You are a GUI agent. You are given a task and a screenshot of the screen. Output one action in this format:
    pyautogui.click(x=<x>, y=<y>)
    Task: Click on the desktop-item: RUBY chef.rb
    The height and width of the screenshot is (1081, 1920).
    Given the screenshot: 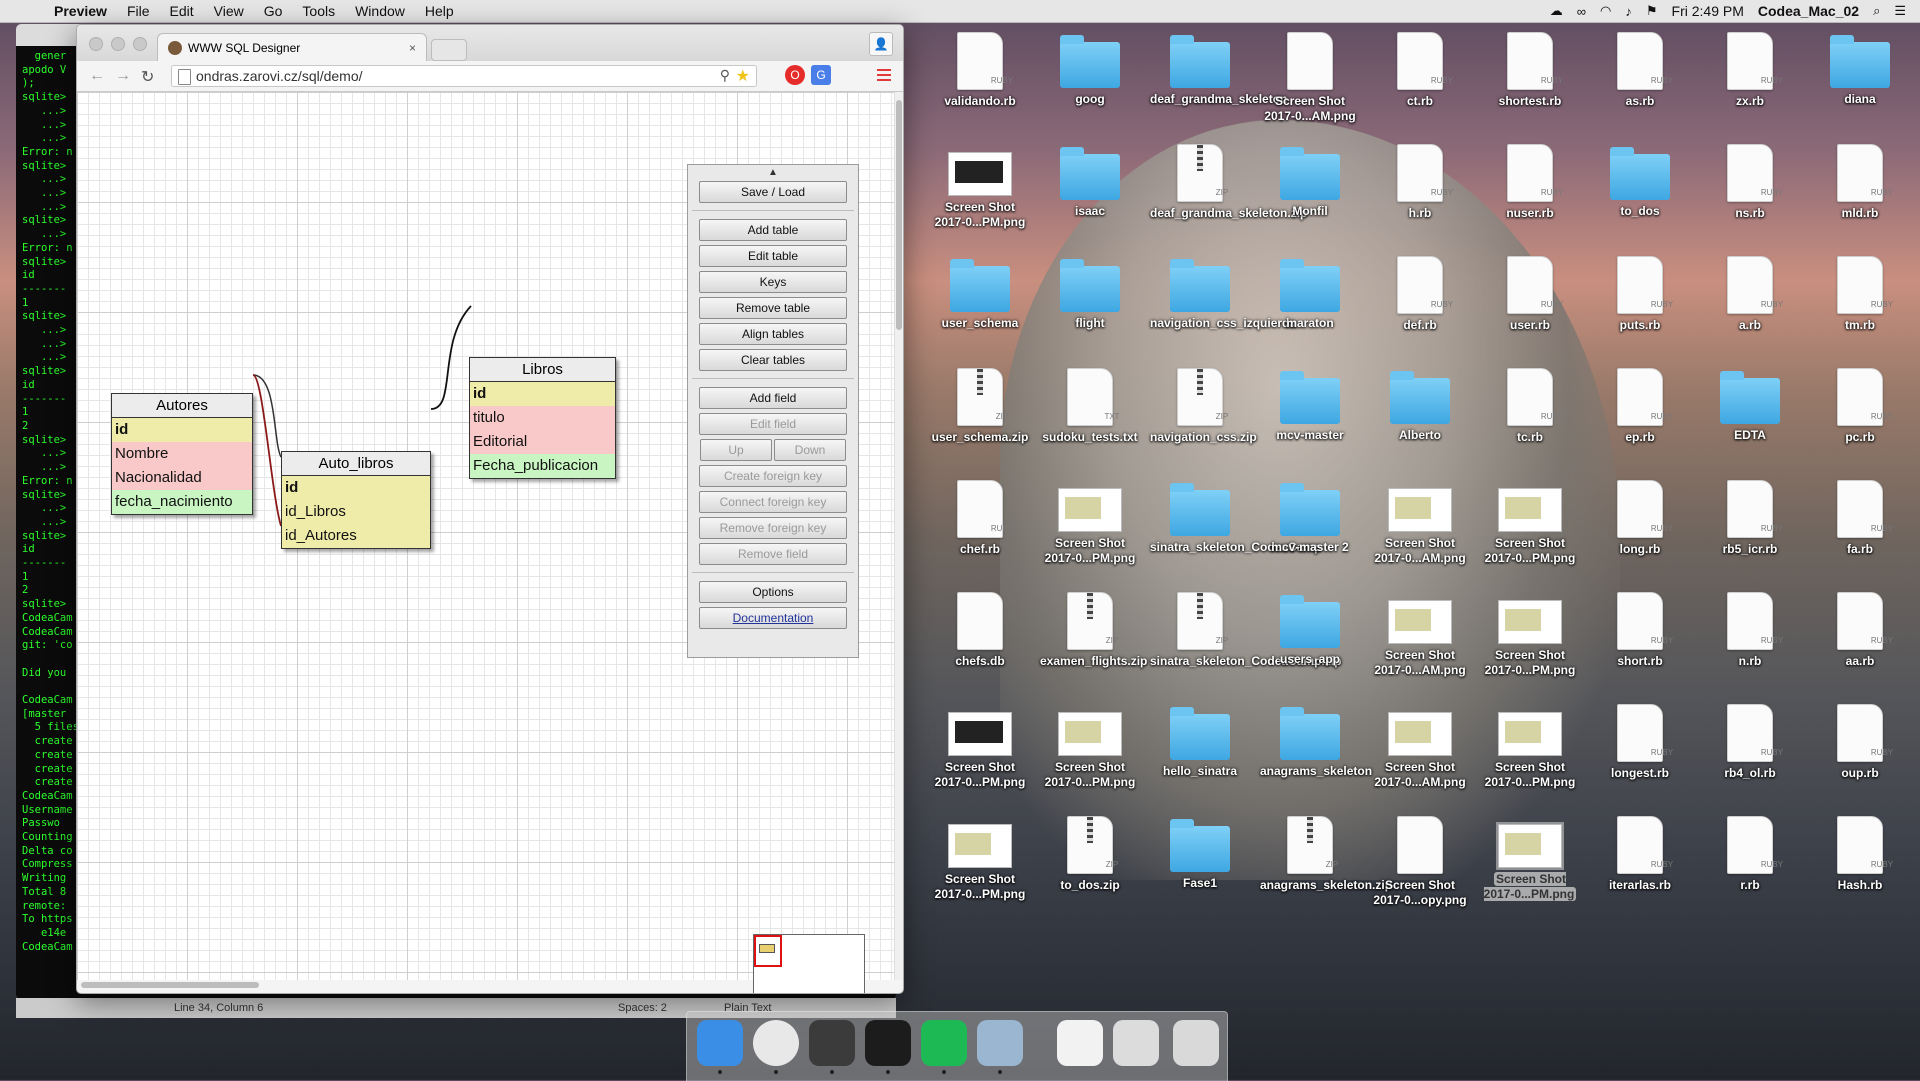 What is the action you would take?
    pyautogui.click(x=980, y=518)
    